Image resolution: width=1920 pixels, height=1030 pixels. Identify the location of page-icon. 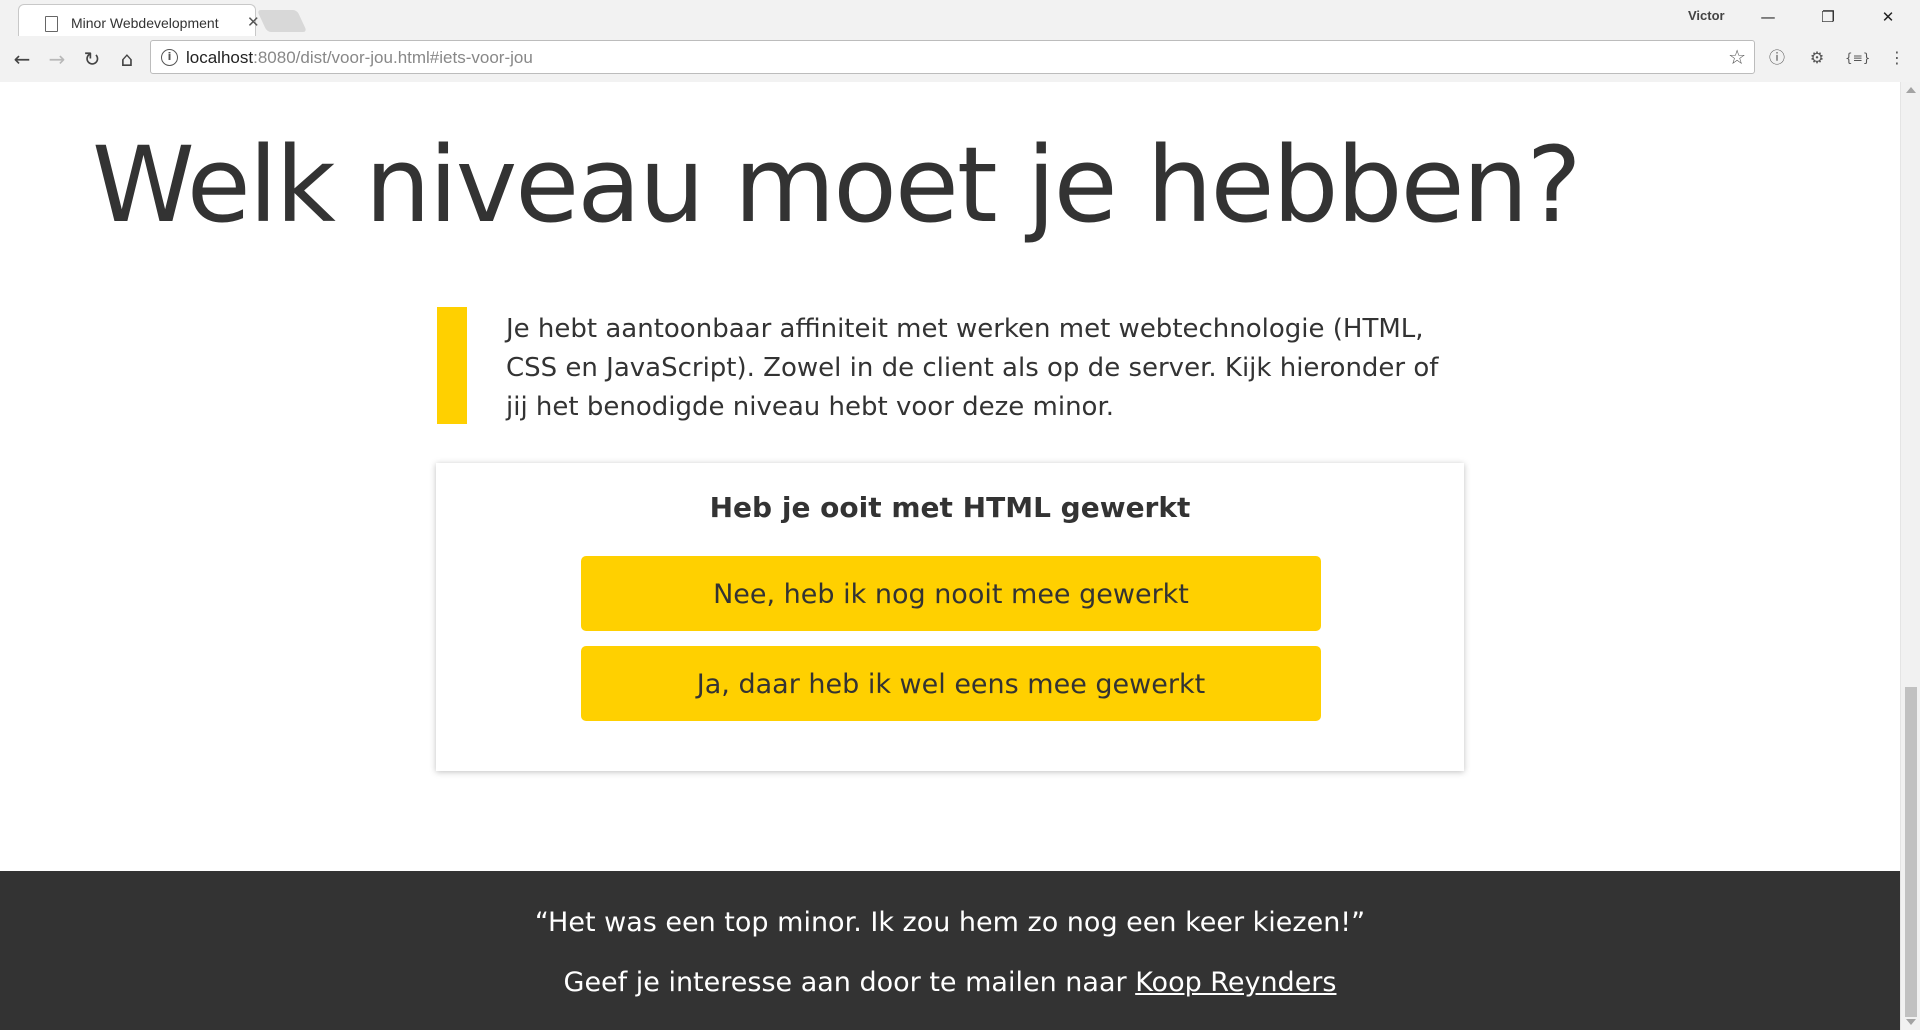
(51, 24).